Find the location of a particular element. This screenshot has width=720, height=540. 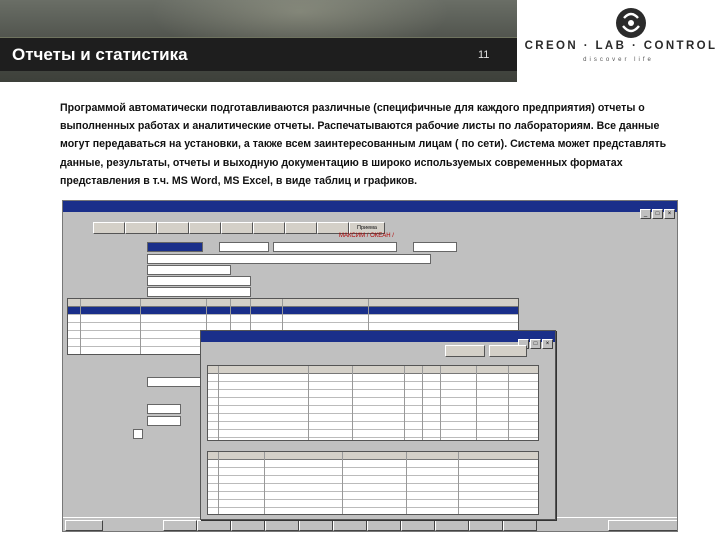

date-field is located at coordinates (244, 247).